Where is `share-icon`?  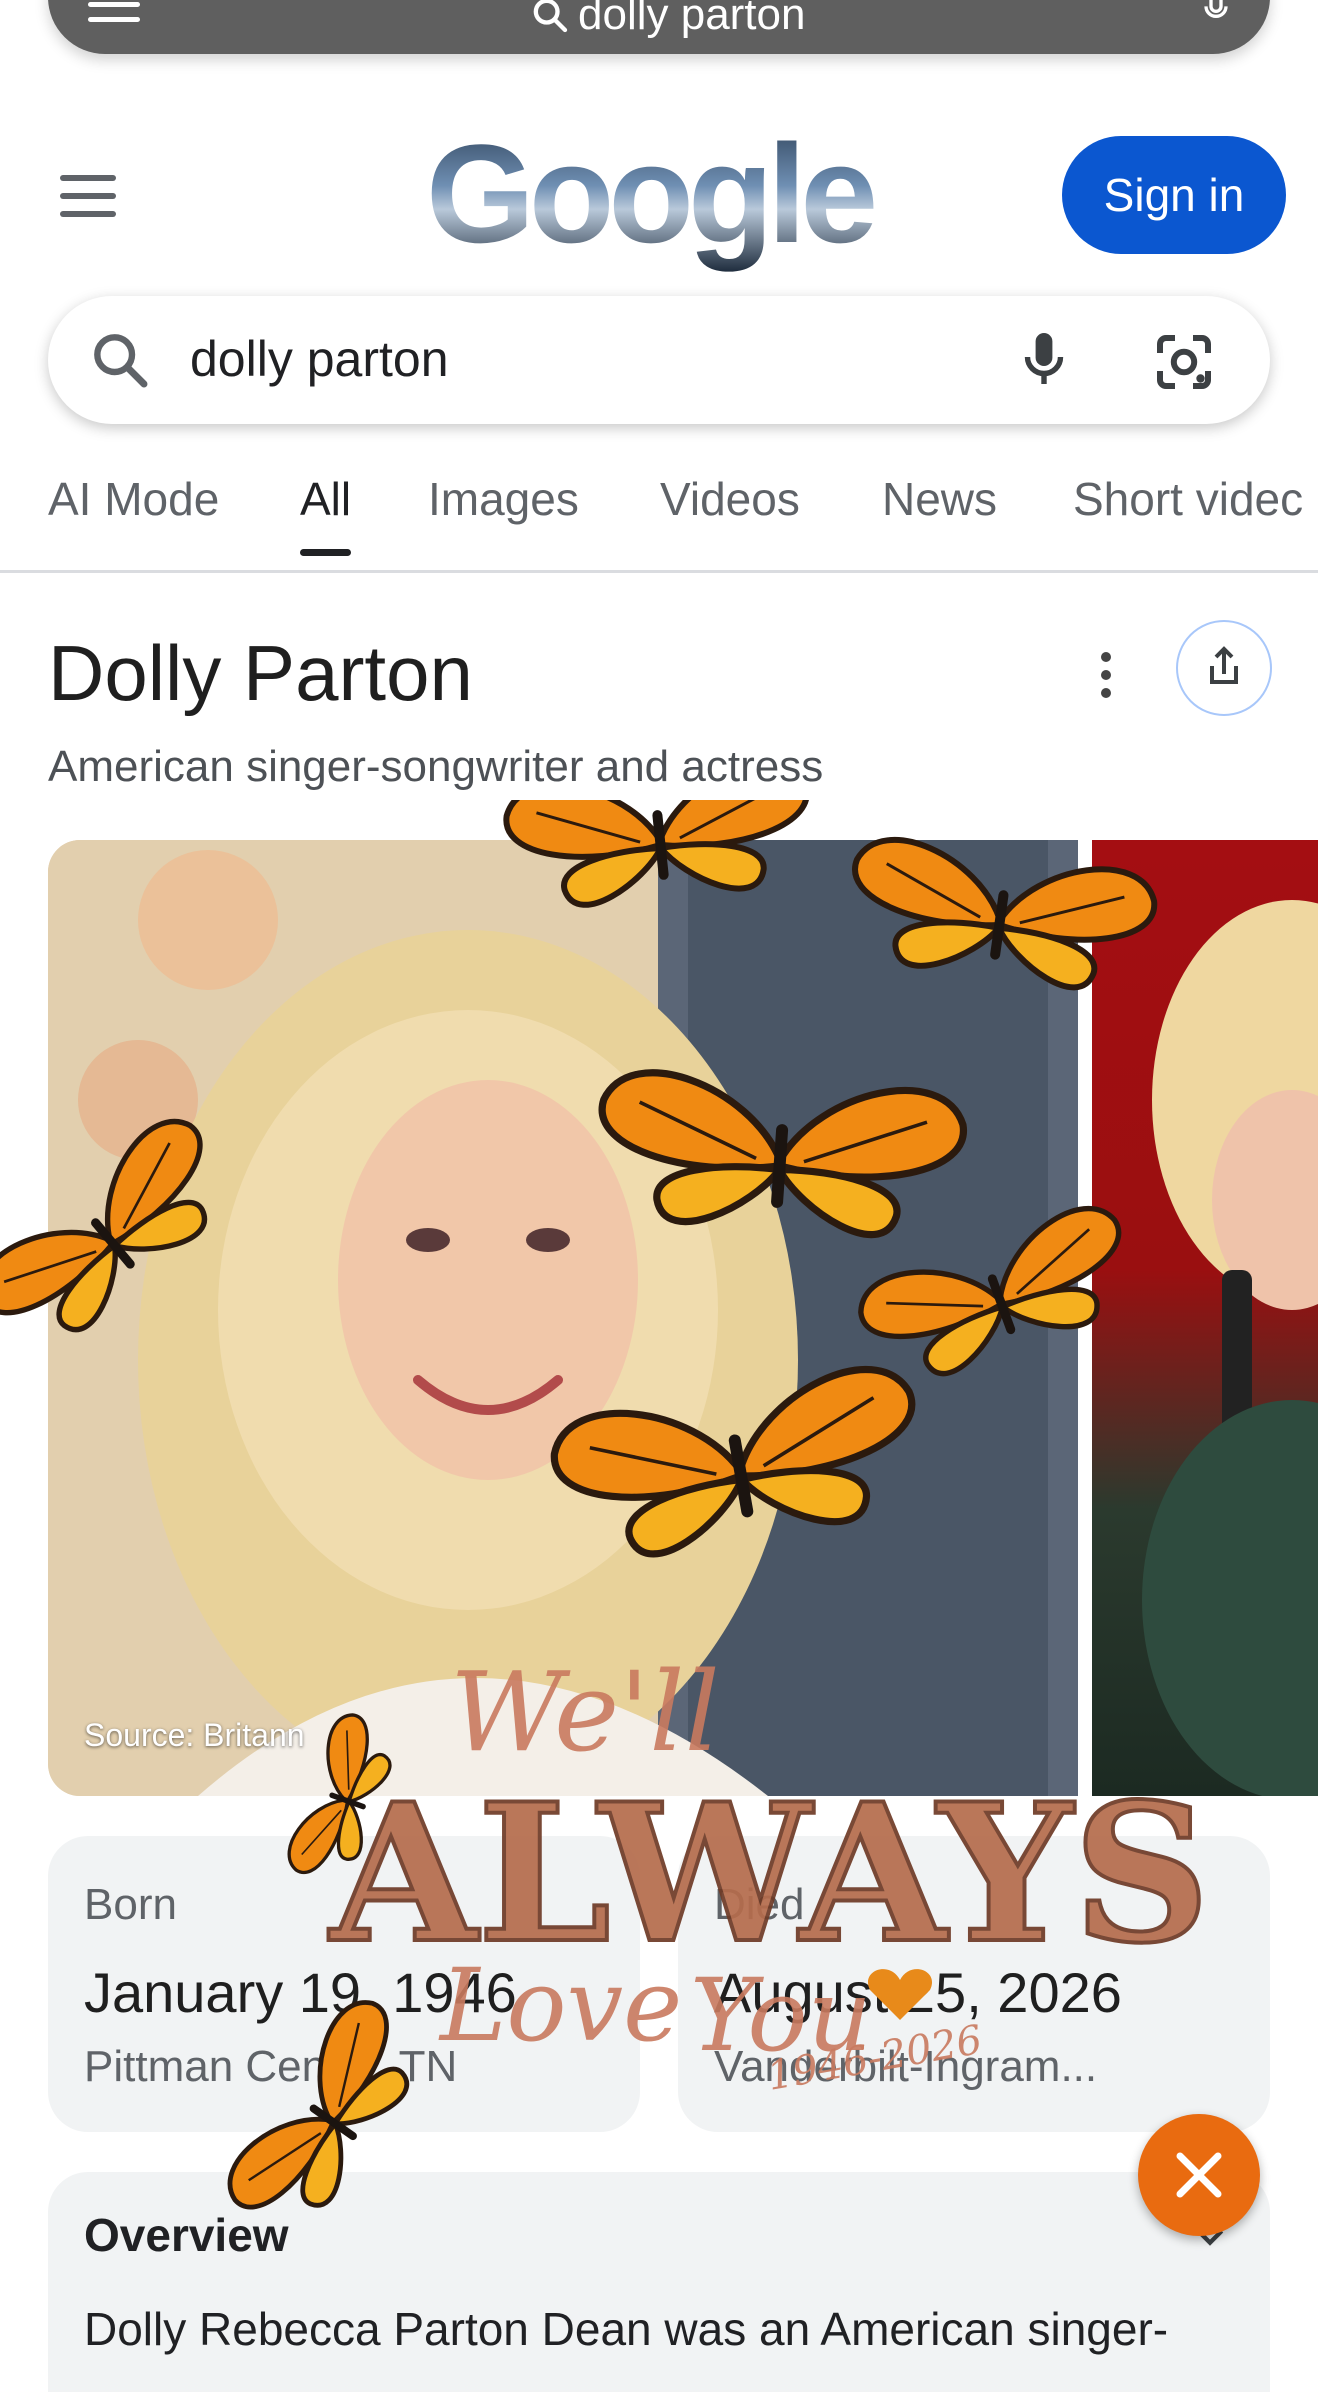
share-icon is located at coordinates (1224, 665).